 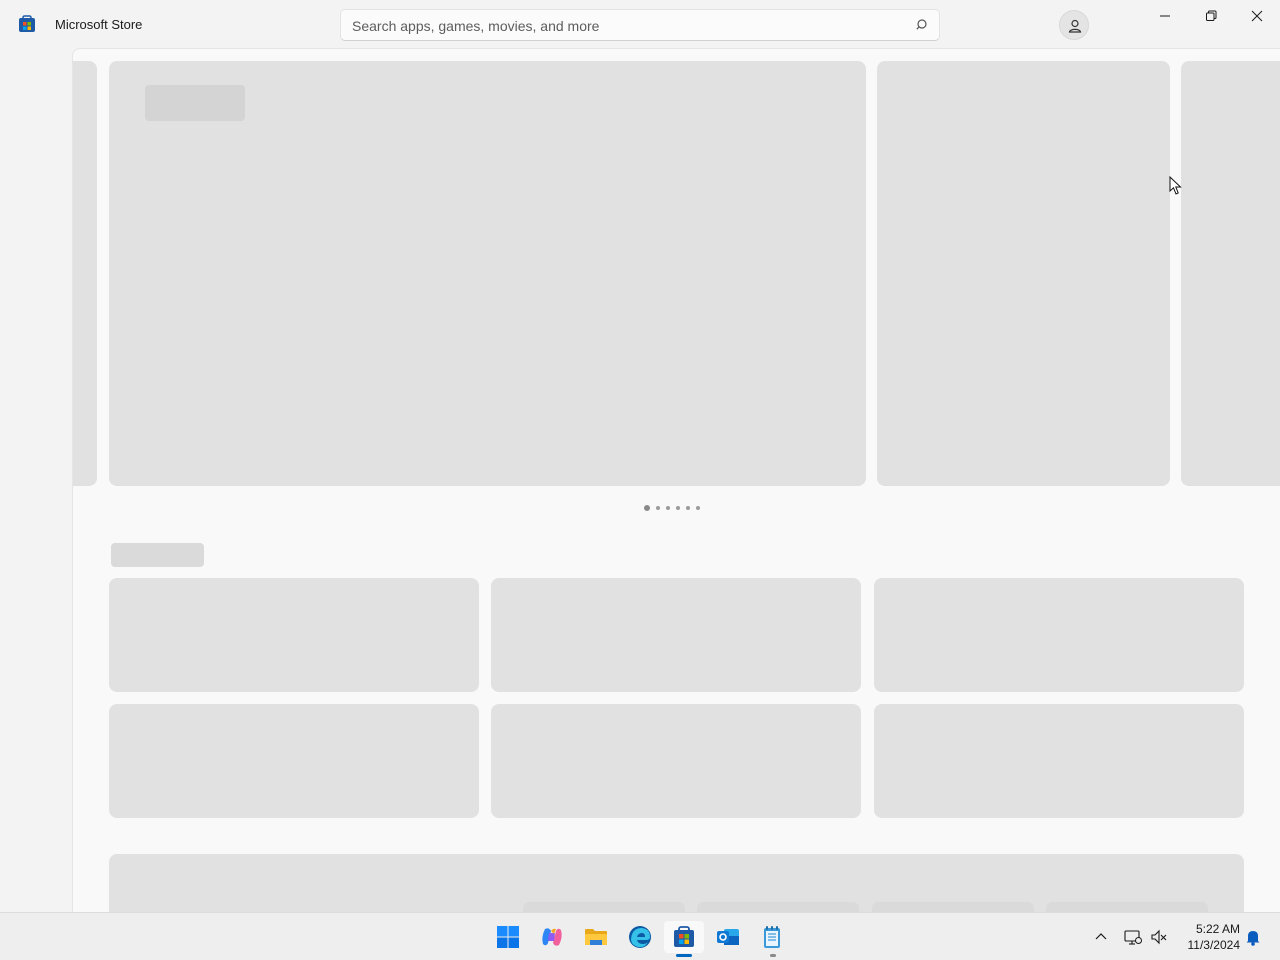 What do you see at coordinates (1175, 185) in the screenshot?
I see `mouse-cursor` at bounding box center [1175, 185].